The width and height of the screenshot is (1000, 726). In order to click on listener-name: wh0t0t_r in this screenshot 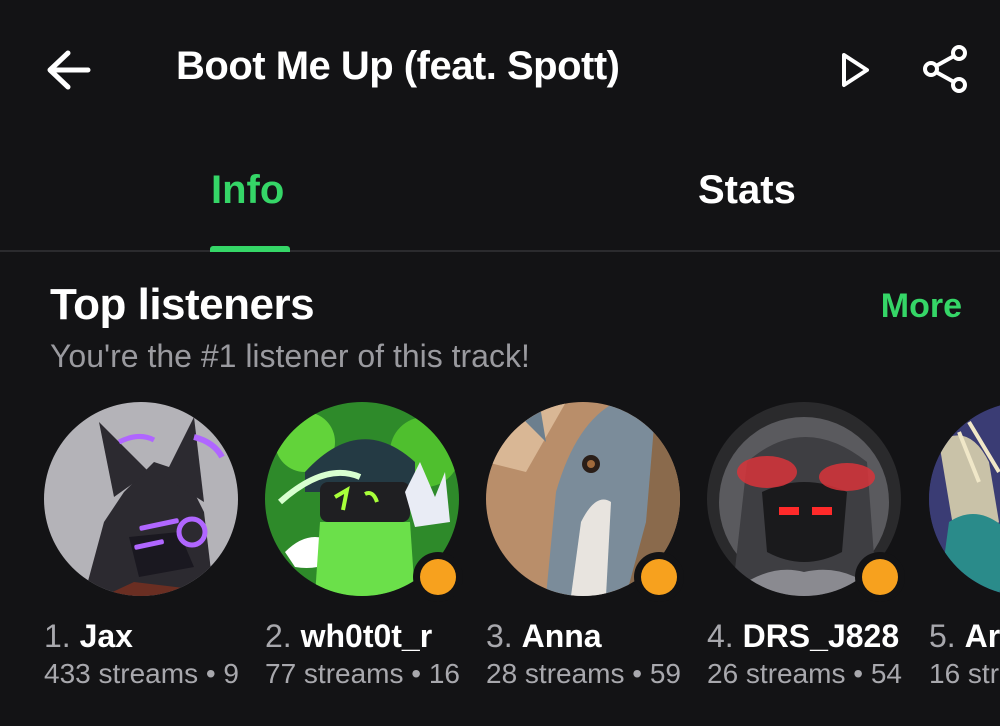, I will do `click(366, 636)`.